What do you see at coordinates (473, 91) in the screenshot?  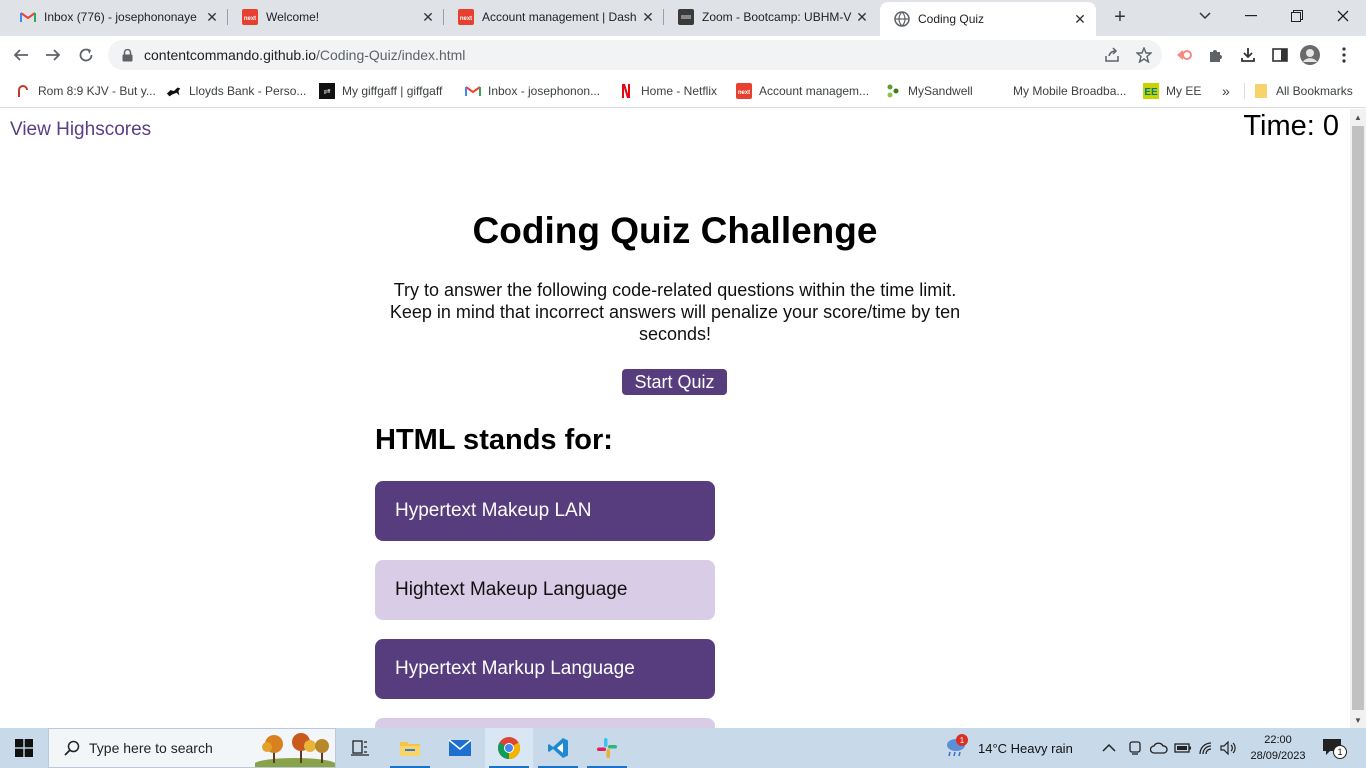 I see `gmail-icon` at bounding box center [473, 91].